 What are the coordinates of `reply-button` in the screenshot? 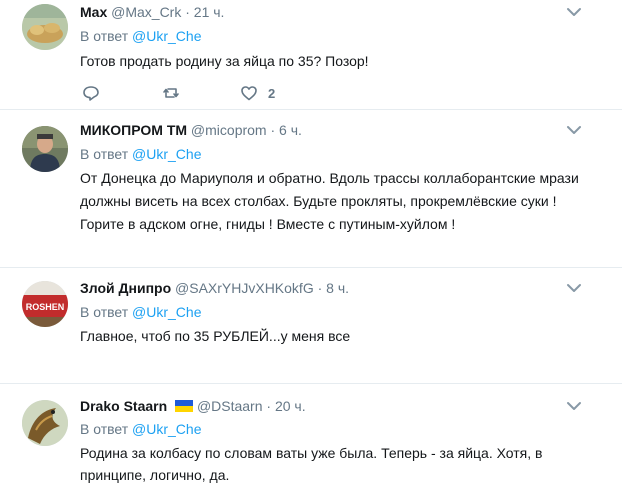 It's located at (91, 93).